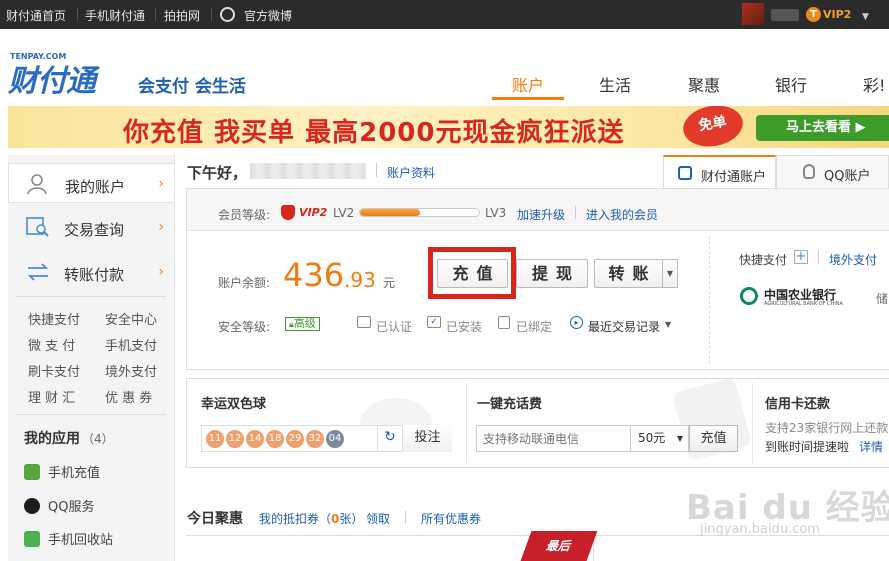 Image resolution: width=889 pixels, height=561 pixels. What do you see at coordinates (853, 259) in the screenshot?
I see `overseas-pay-link: 境外支付` at bounding box center [853, 259].